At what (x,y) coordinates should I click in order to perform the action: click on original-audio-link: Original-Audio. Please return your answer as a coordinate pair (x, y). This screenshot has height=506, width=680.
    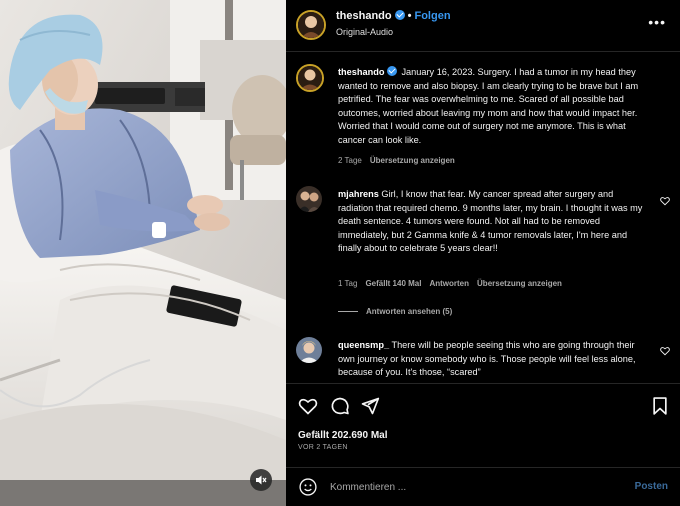
    Looking at the image, I should click on (364, 32).